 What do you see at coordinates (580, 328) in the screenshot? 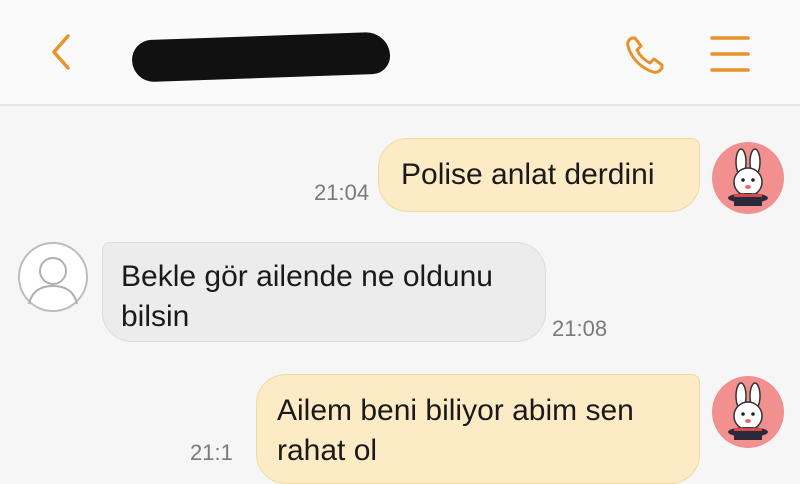
I see `message-time: 21:08` at bounding box center [580, 328].